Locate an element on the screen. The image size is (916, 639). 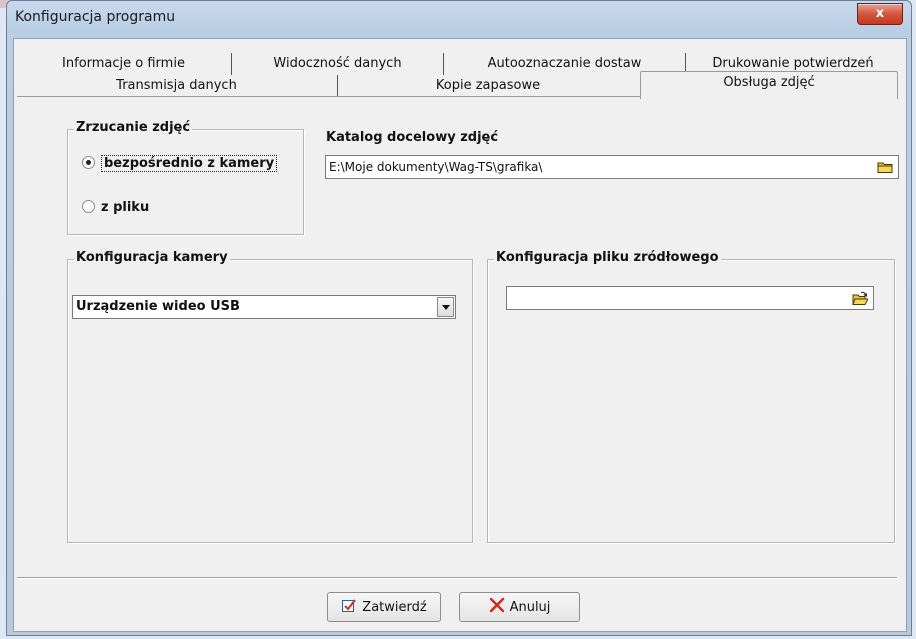
radio-from-camera: bezpośrednio z kamery is located at coordinates (180, 163).